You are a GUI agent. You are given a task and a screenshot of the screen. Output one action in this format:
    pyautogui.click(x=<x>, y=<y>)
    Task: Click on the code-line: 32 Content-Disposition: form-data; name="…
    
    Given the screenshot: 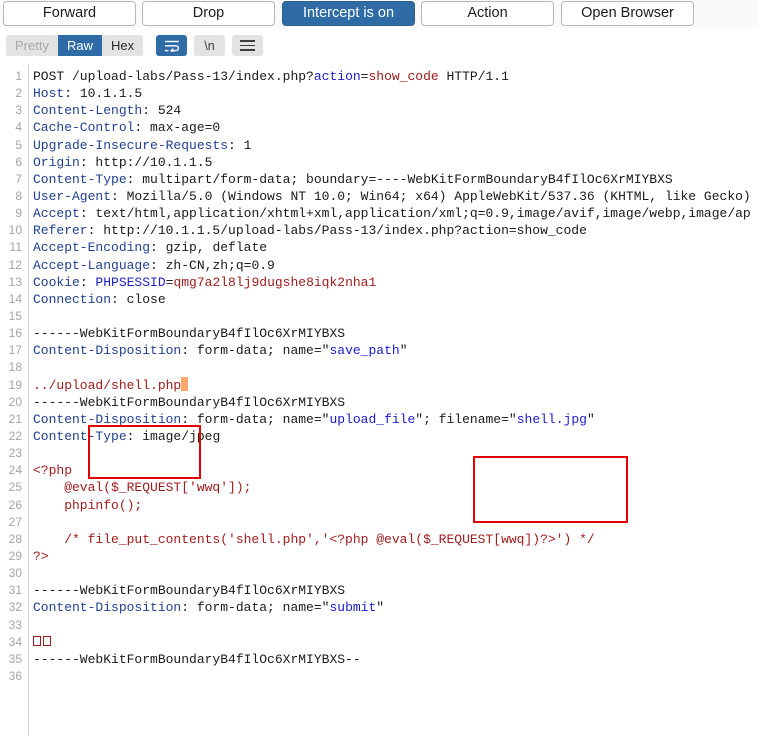 What is the action you would take?
    pyautogui.click(x=379, y=607)
    